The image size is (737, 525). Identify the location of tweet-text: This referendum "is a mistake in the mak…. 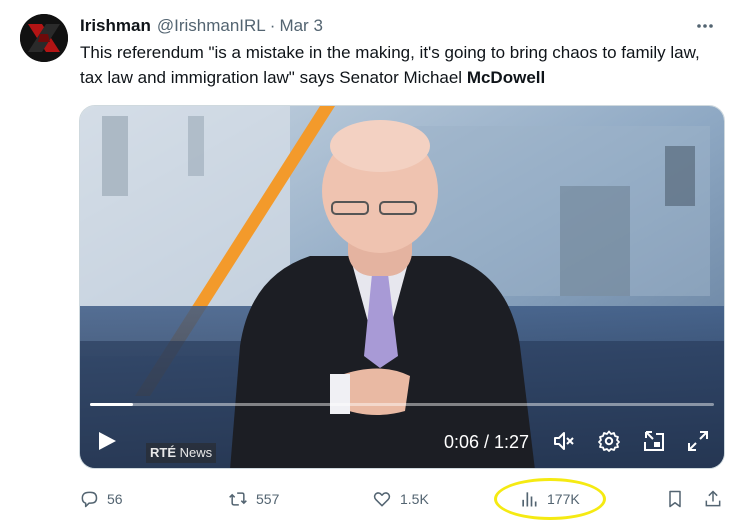
(400, 65).